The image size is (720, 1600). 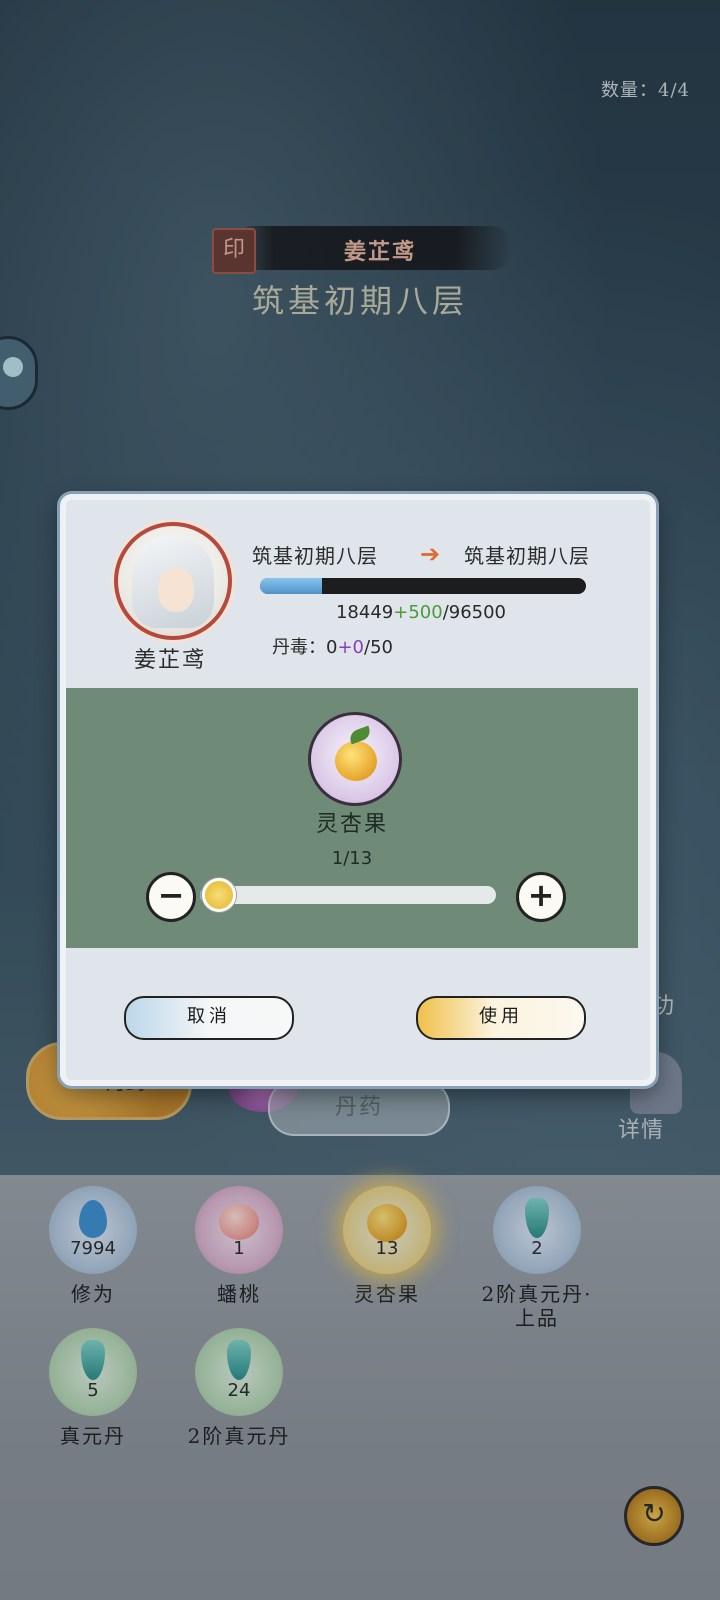 I want to click on poison-gain: +0, so click(x=350, y=647).